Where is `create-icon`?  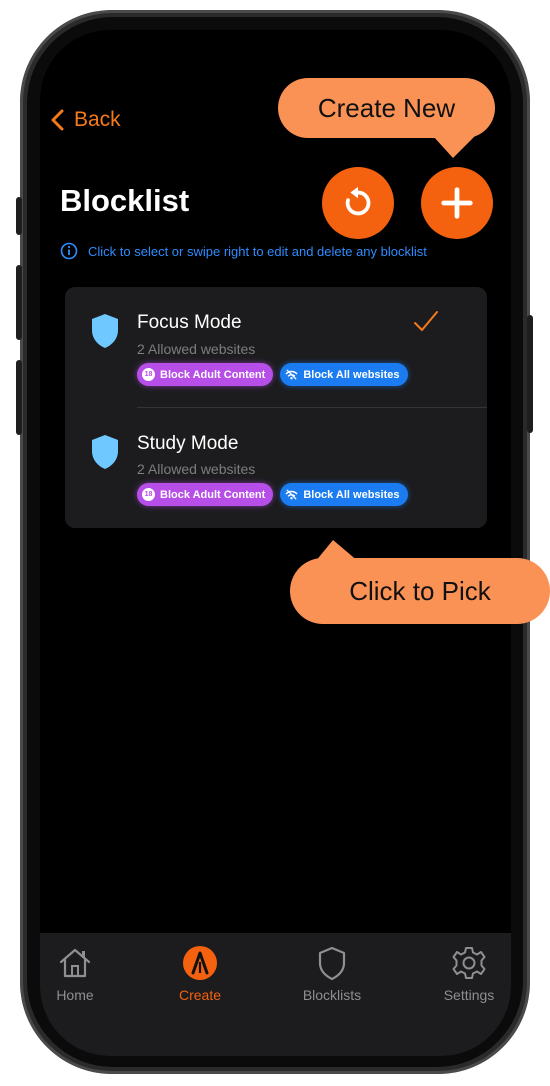
create-icon is located at coordinates (200, 963).